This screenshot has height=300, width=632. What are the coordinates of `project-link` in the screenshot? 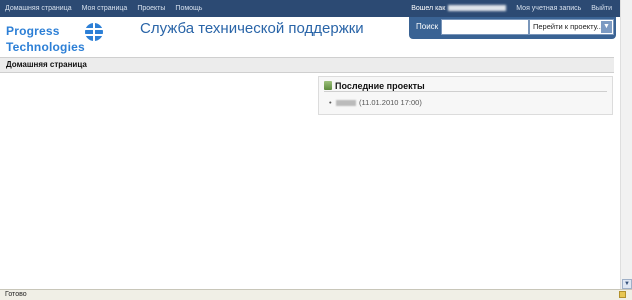 It's located at (346, 103).